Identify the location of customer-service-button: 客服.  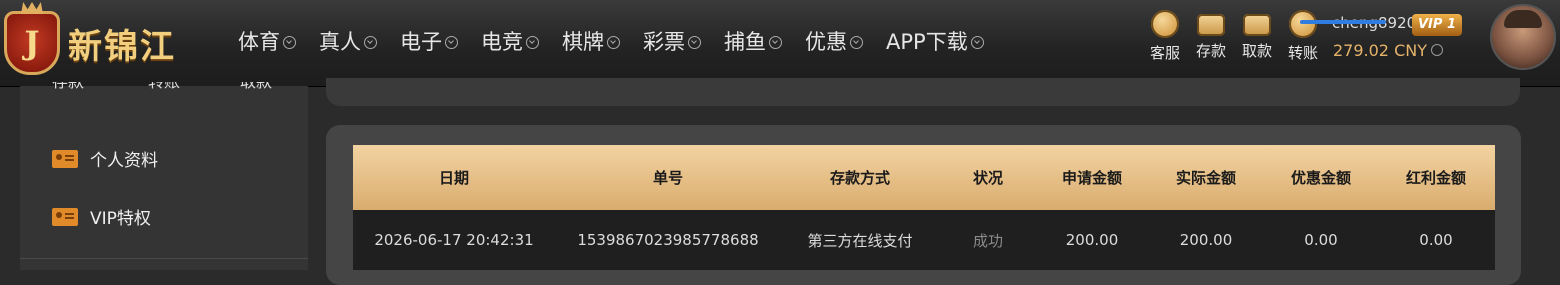
(1165, 36).